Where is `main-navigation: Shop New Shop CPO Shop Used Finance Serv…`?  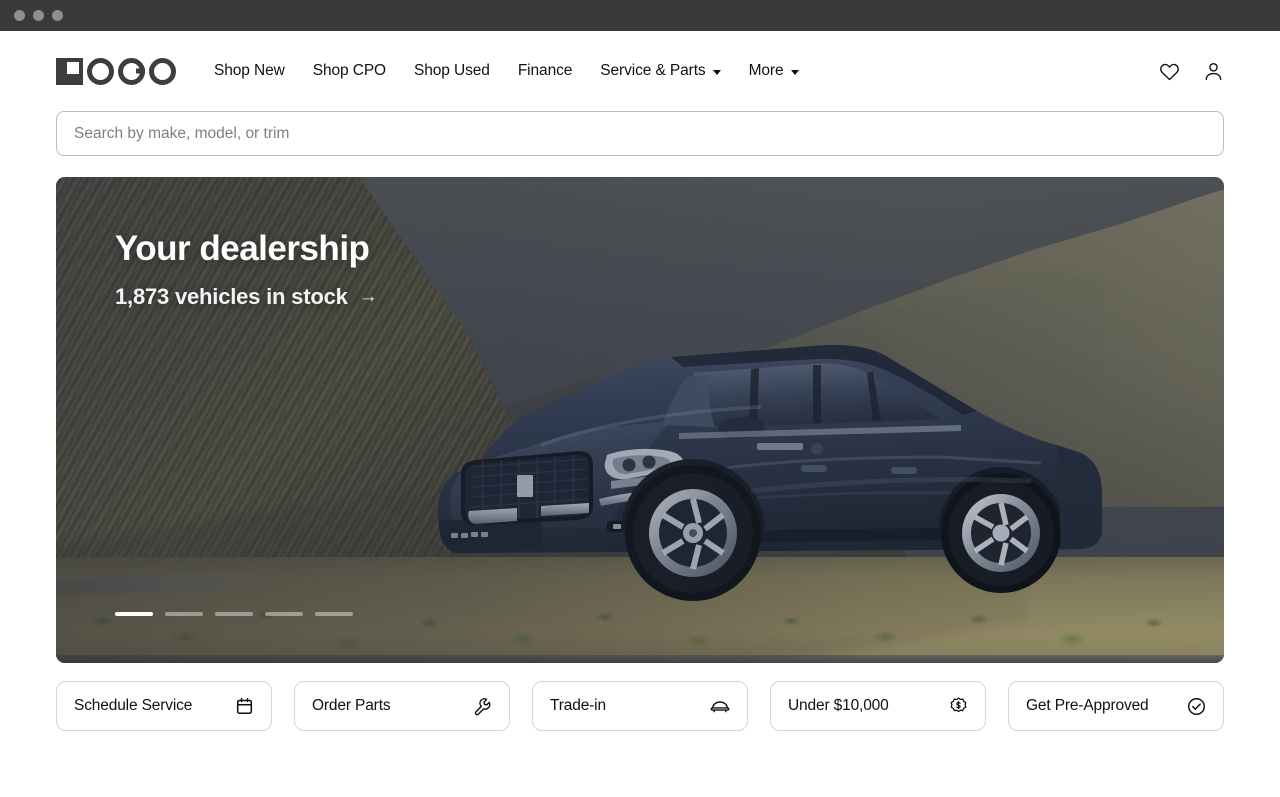 main-navigation: Shop New Shop CPO Shop Used Finance Serv… is located at coordinates (686, 71).